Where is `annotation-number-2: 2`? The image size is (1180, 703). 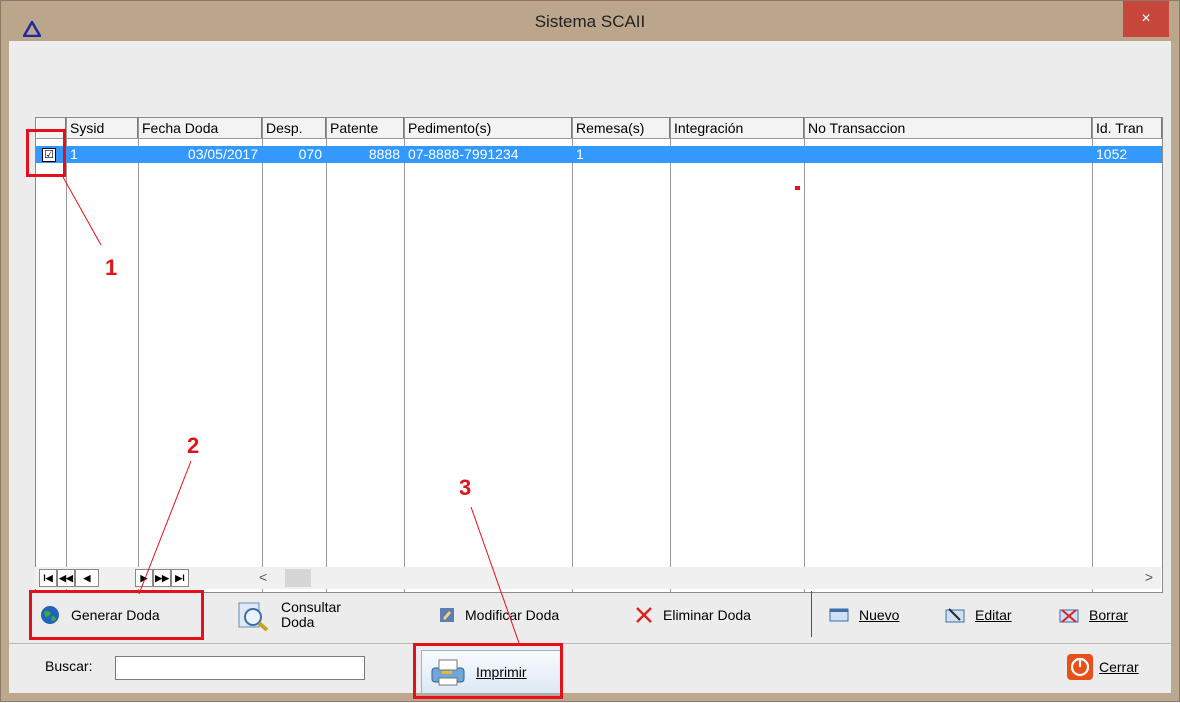 annotation-number-2: 2 is located at coordinates (193, 445).